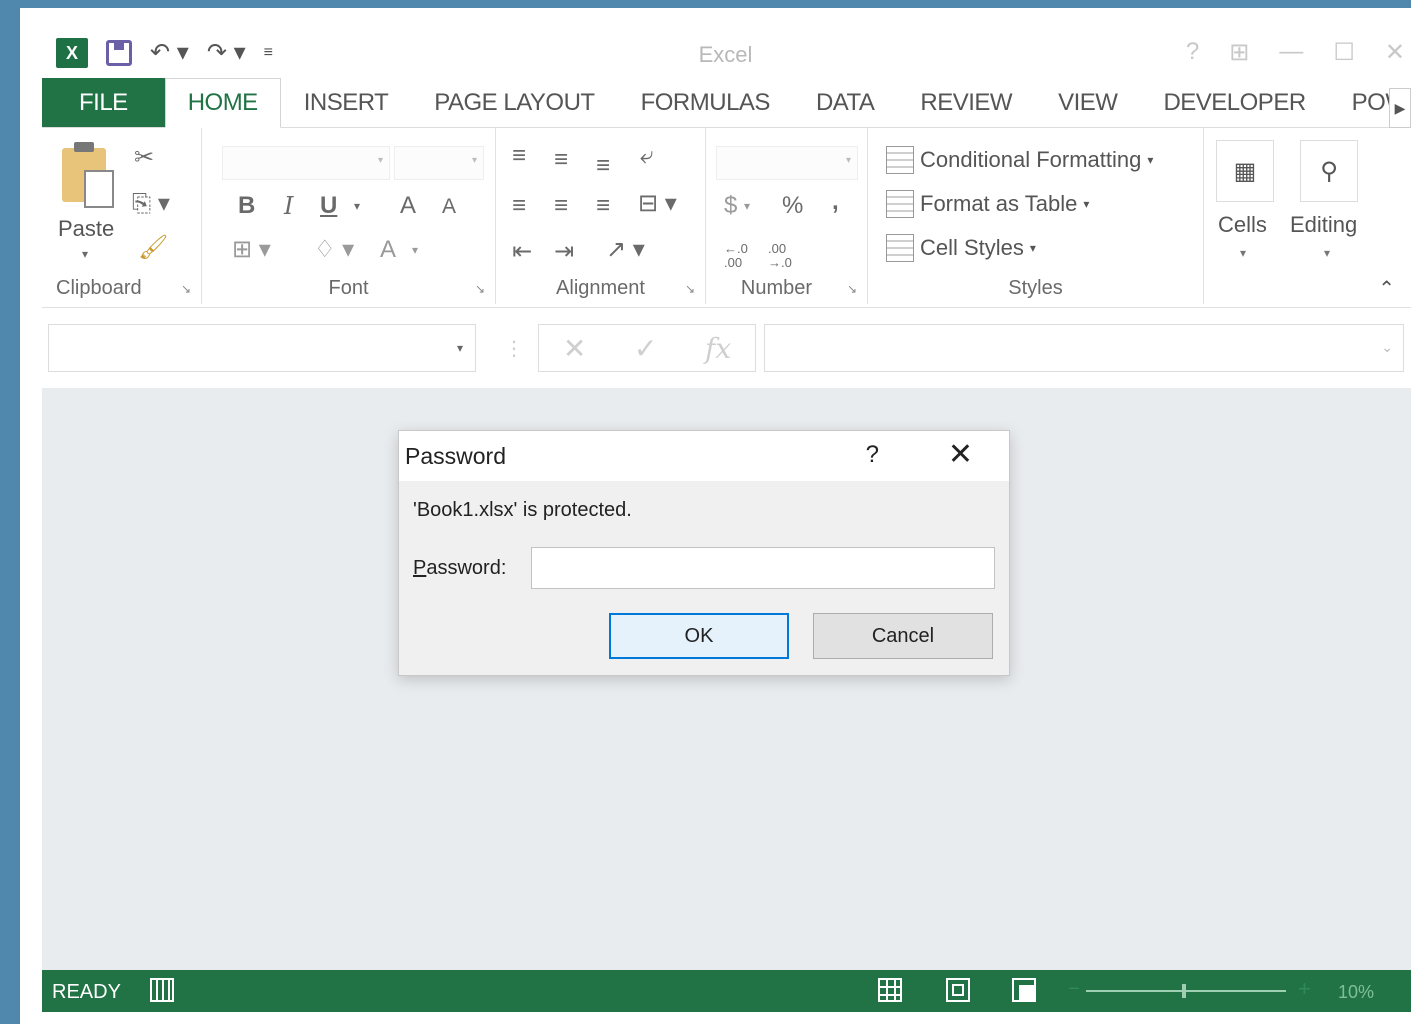 The height and width of the screenshot is (1024, 1411). What do you see at coordinates (792, 206) in the screenshot?
I see `percent-button: %` at bounding box center [792, 206].